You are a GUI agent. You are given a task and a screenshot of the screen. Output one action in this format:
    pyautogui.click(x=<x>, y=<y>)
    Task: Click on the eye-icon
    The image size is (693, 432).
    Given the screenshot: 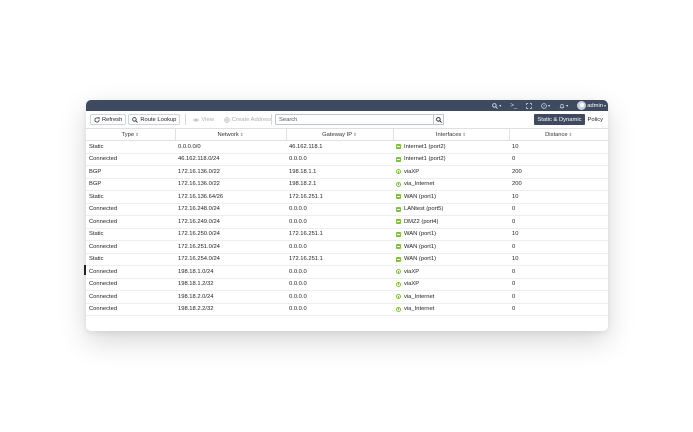 What is the action you would take?
    pyautogui.click(x=196, y=119)
    